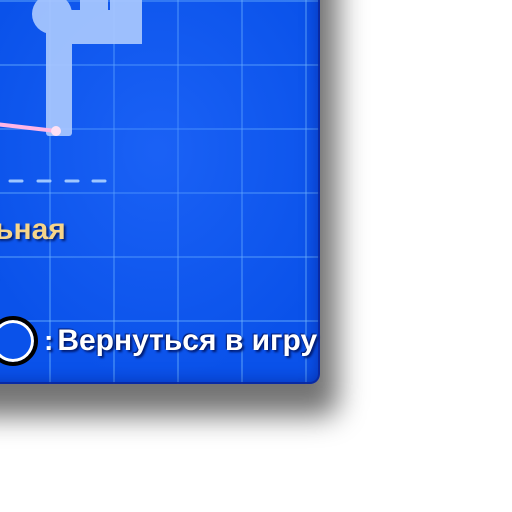 The height and width of the screenshot is (512, 512). I want to click on player-position-marker, so click(56, 131).